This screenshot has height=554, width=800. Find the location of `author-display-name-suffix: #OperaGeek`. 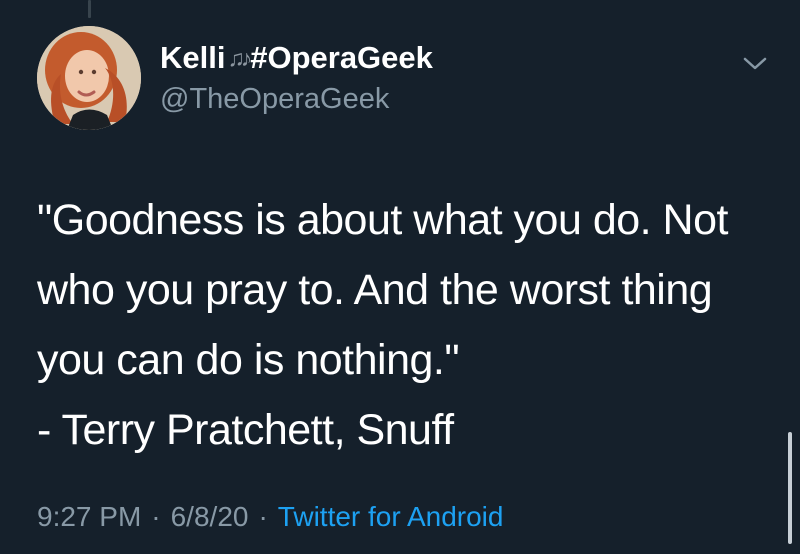

author-display-name-suffix: #OperaGeek is located at coordinates (341, 57).